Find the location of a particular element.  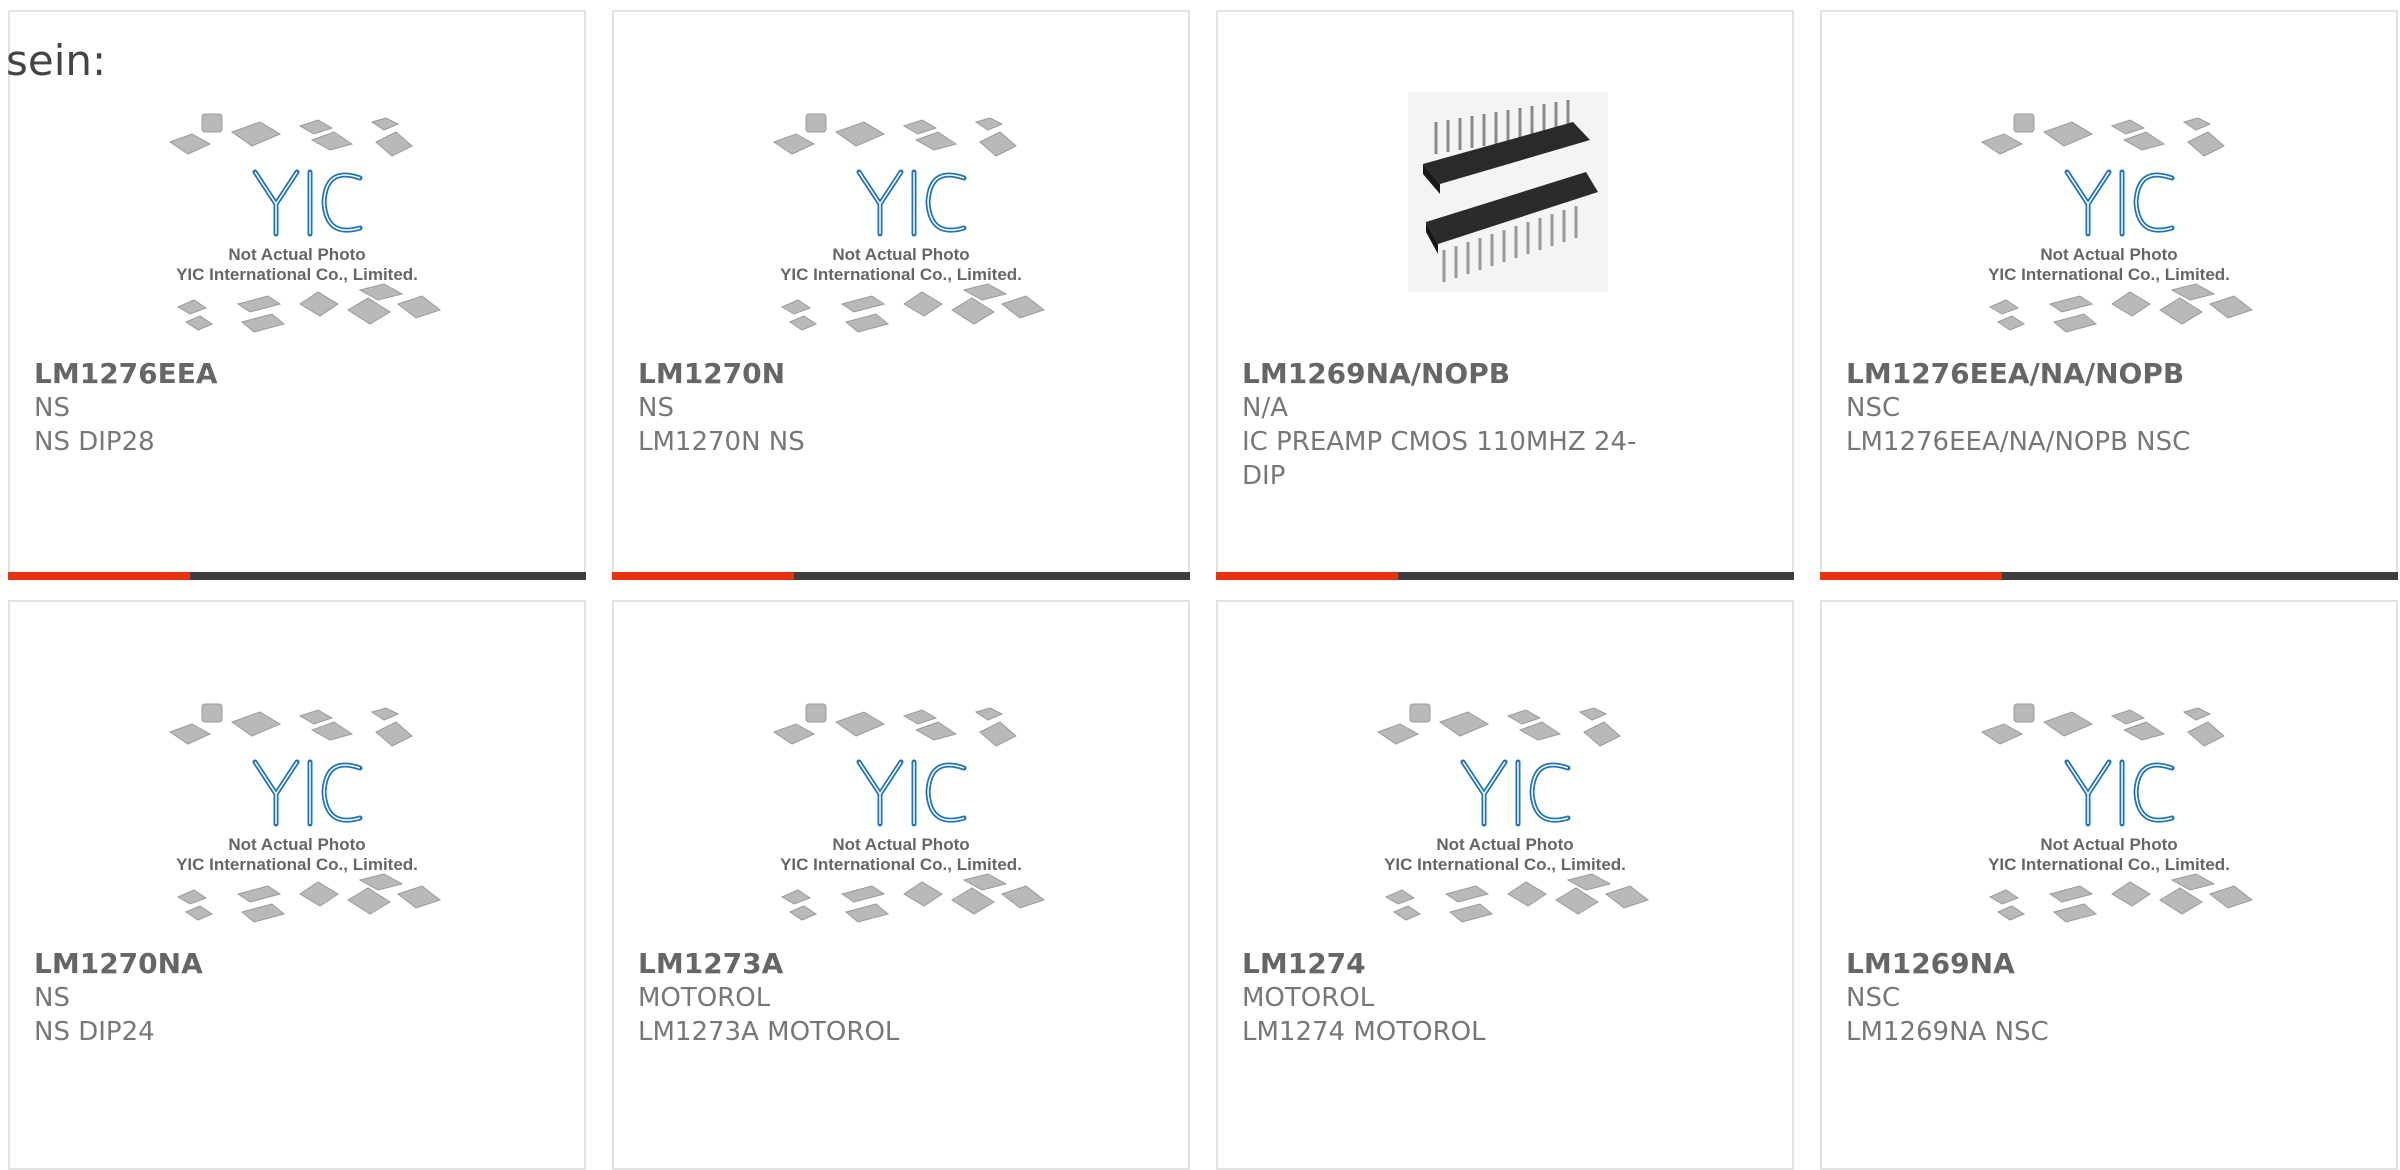

description: NS DIP28 is located at coordinates (94, 442).